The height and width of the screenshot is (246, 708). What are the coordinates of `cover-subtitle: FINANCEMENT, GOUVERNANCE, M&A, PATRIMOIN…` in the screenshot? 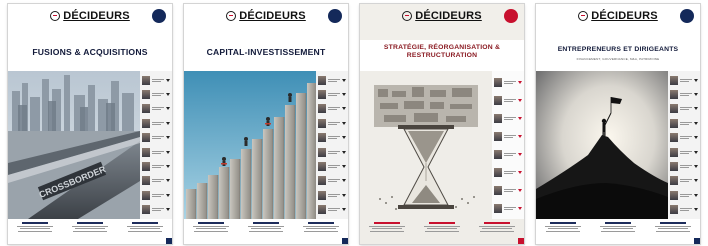 It's located at (618, 59).